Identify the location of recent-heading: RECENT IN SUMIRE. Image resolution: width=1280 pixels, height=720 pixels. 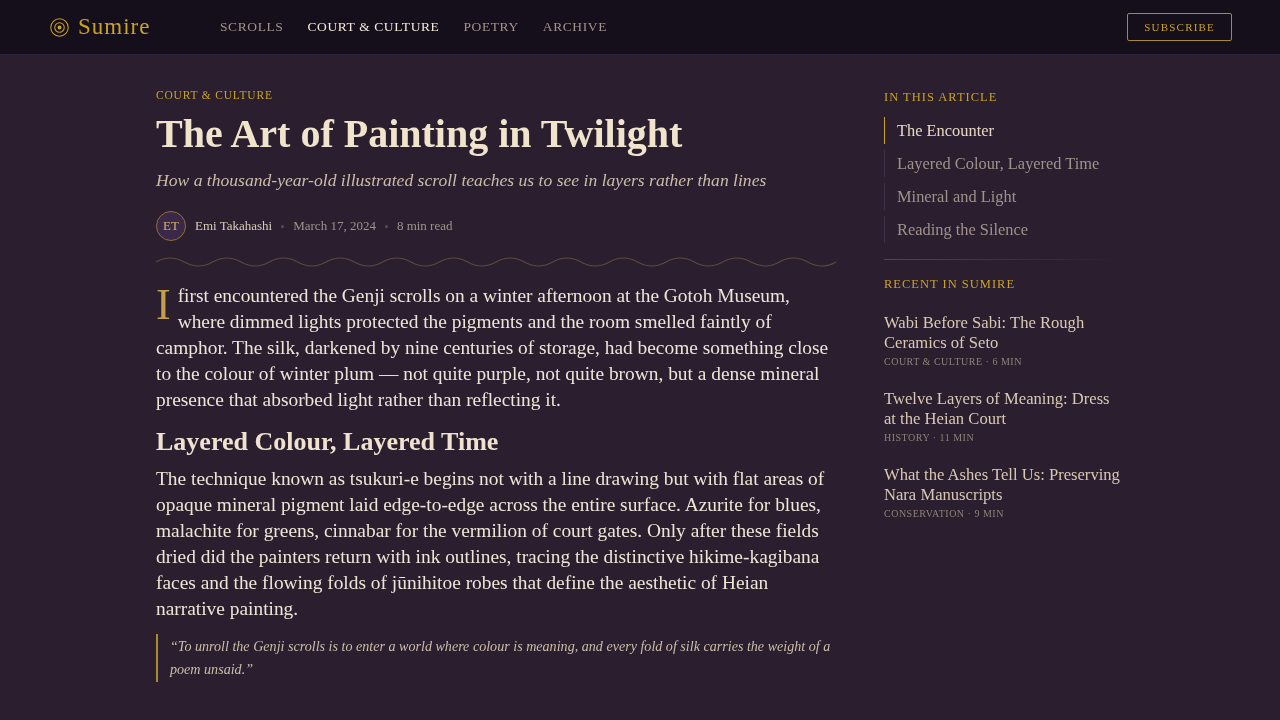
(950, 284).